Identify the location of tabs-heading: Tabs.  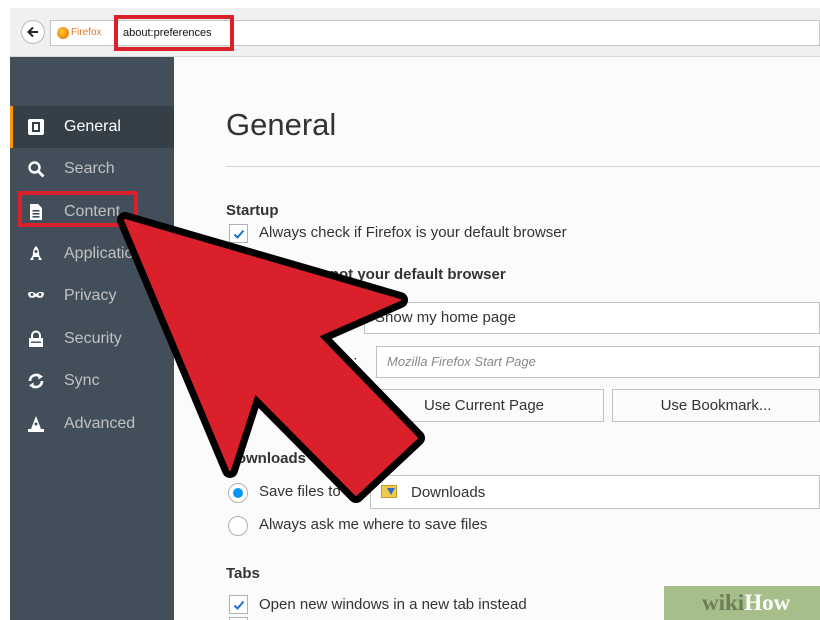
(243, 573).